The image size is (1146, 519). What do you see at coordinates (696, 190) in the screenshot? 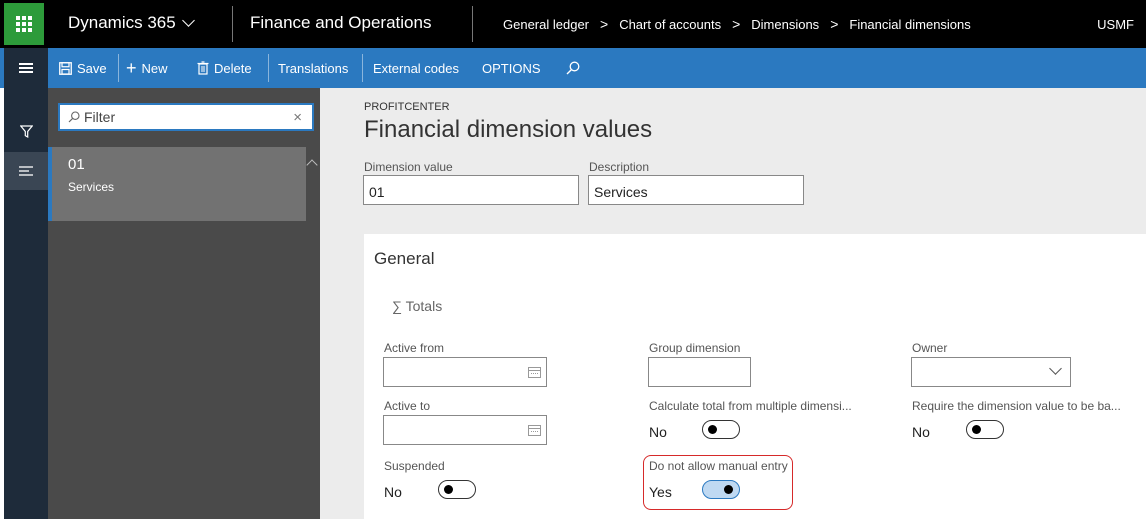
I see `description-field: Services` at bounding box center [696, 190].